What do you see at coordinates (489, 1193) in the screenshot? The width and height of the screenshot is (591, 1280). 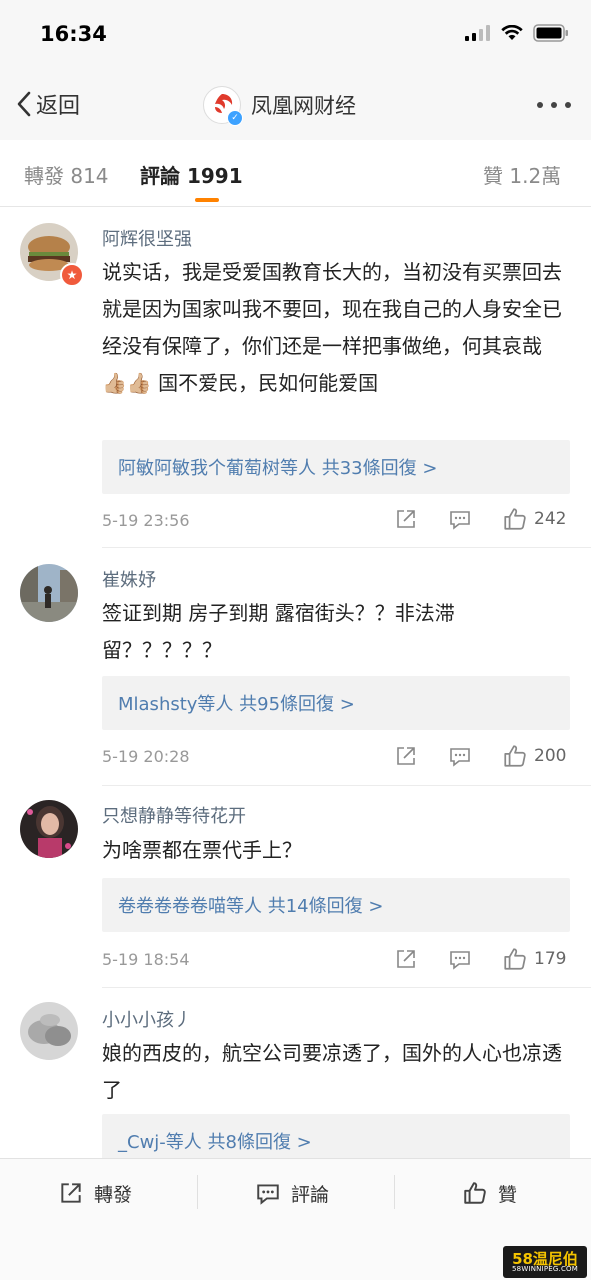 I see `like-button: 贊` at bounding box center [489, 1193].